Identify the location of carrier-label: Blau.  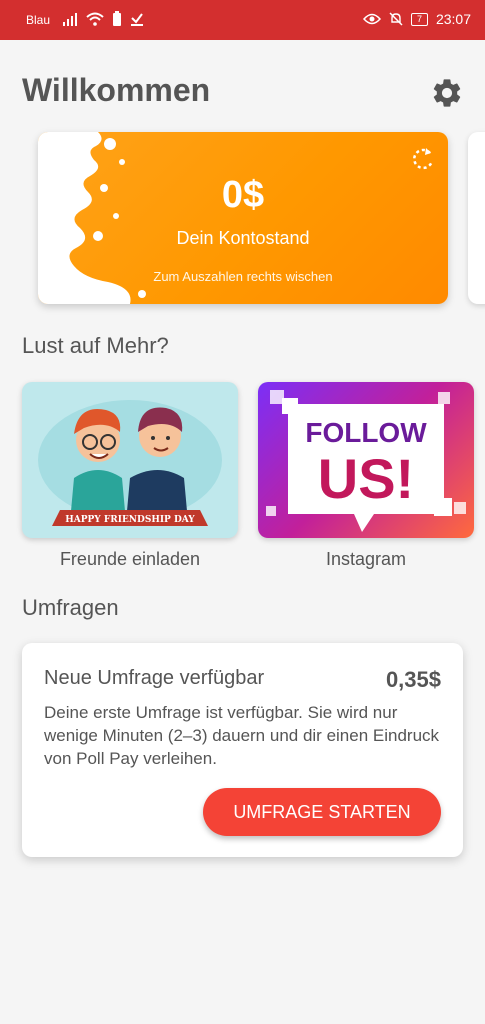
(38, 20).